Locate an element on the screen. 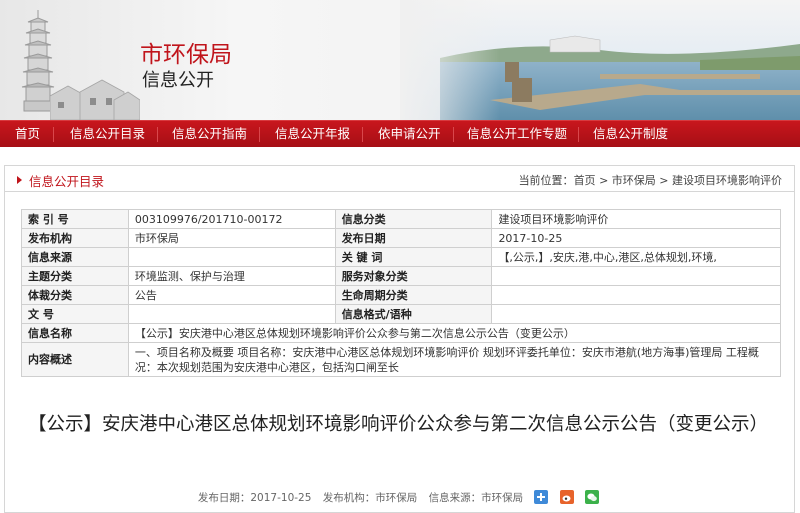 The width and height of the screenshot is (800, 513). breadcrumb-label: 当前位置： is located at coordinates (546, 180).